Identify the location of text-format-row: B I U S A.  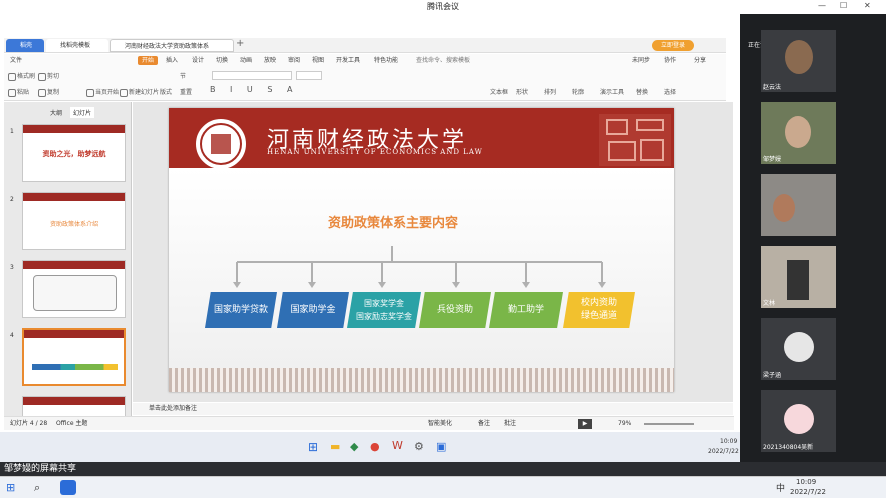
(254, 89).